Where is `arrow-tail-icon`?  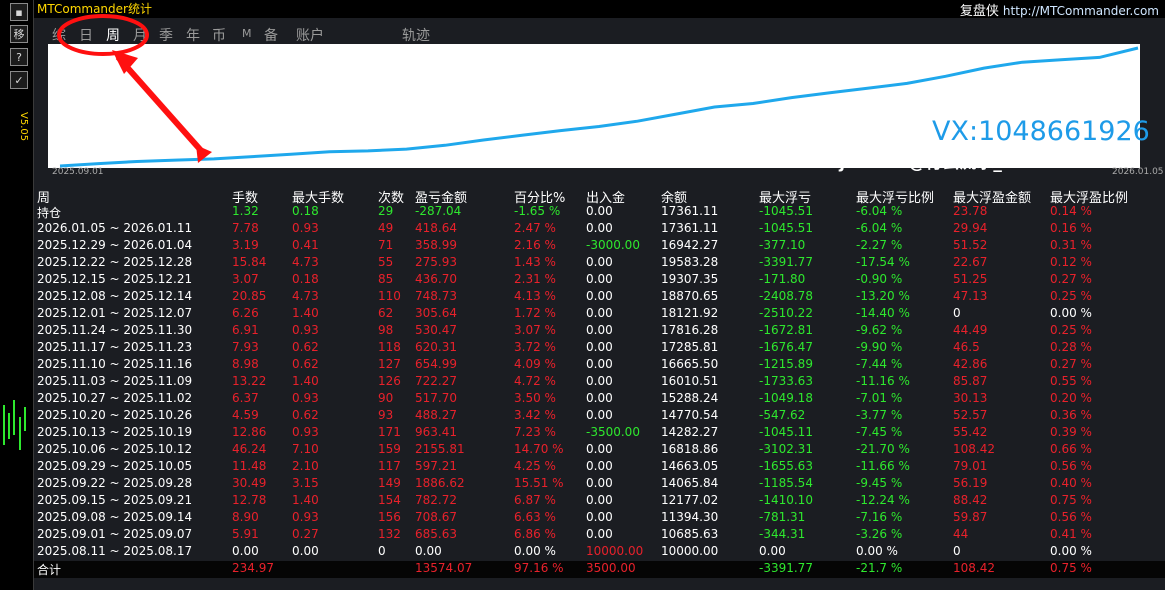
arrow-tail-icon is located at coordinates (204, 154).